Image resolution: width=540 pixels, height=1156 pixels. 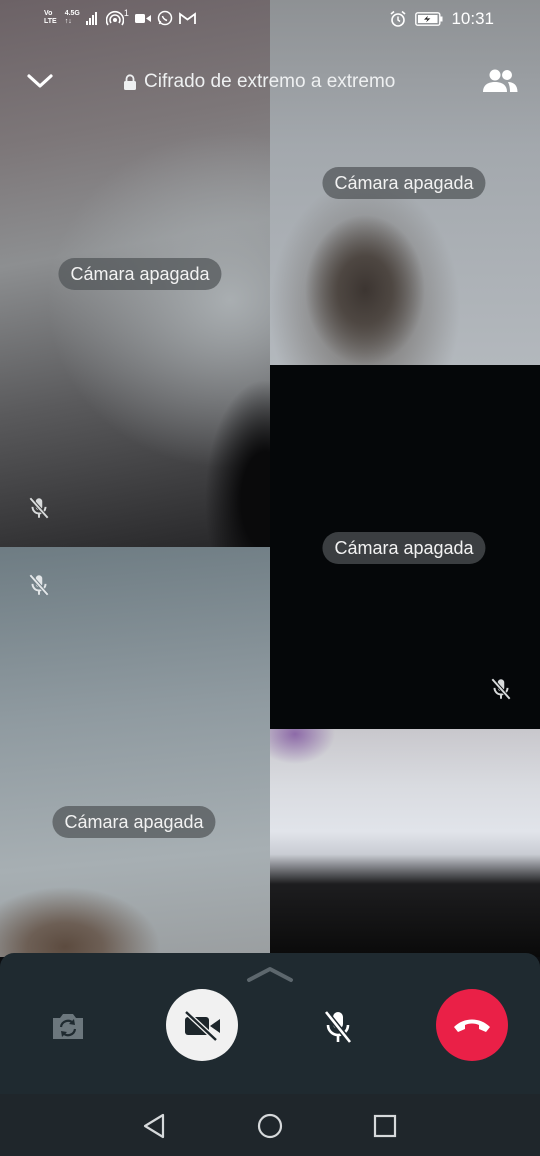 I want to click on end-call-button, so click(x=472, y=1025).